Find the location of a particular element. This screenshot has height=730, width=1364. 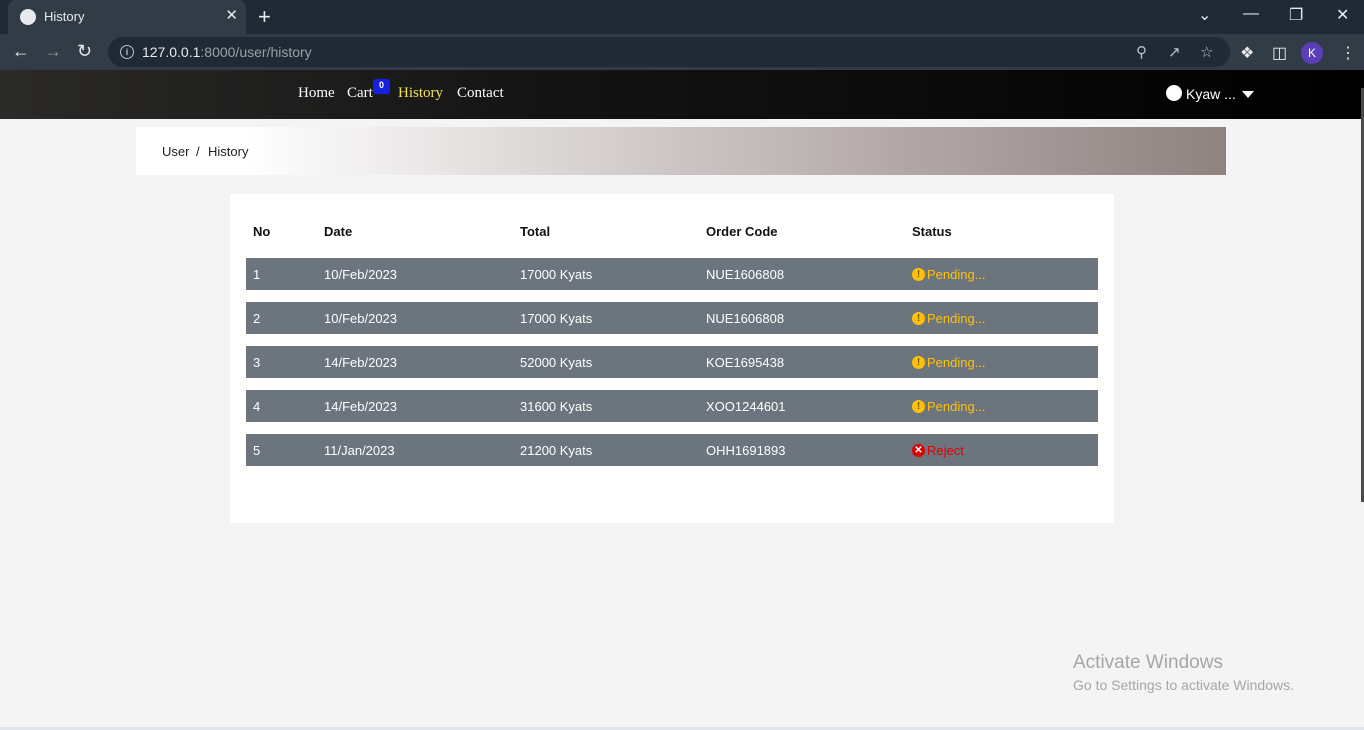

activate-windows-subtitle: Go to Settings to activate Windows. is located at coordinates (1183, 685).